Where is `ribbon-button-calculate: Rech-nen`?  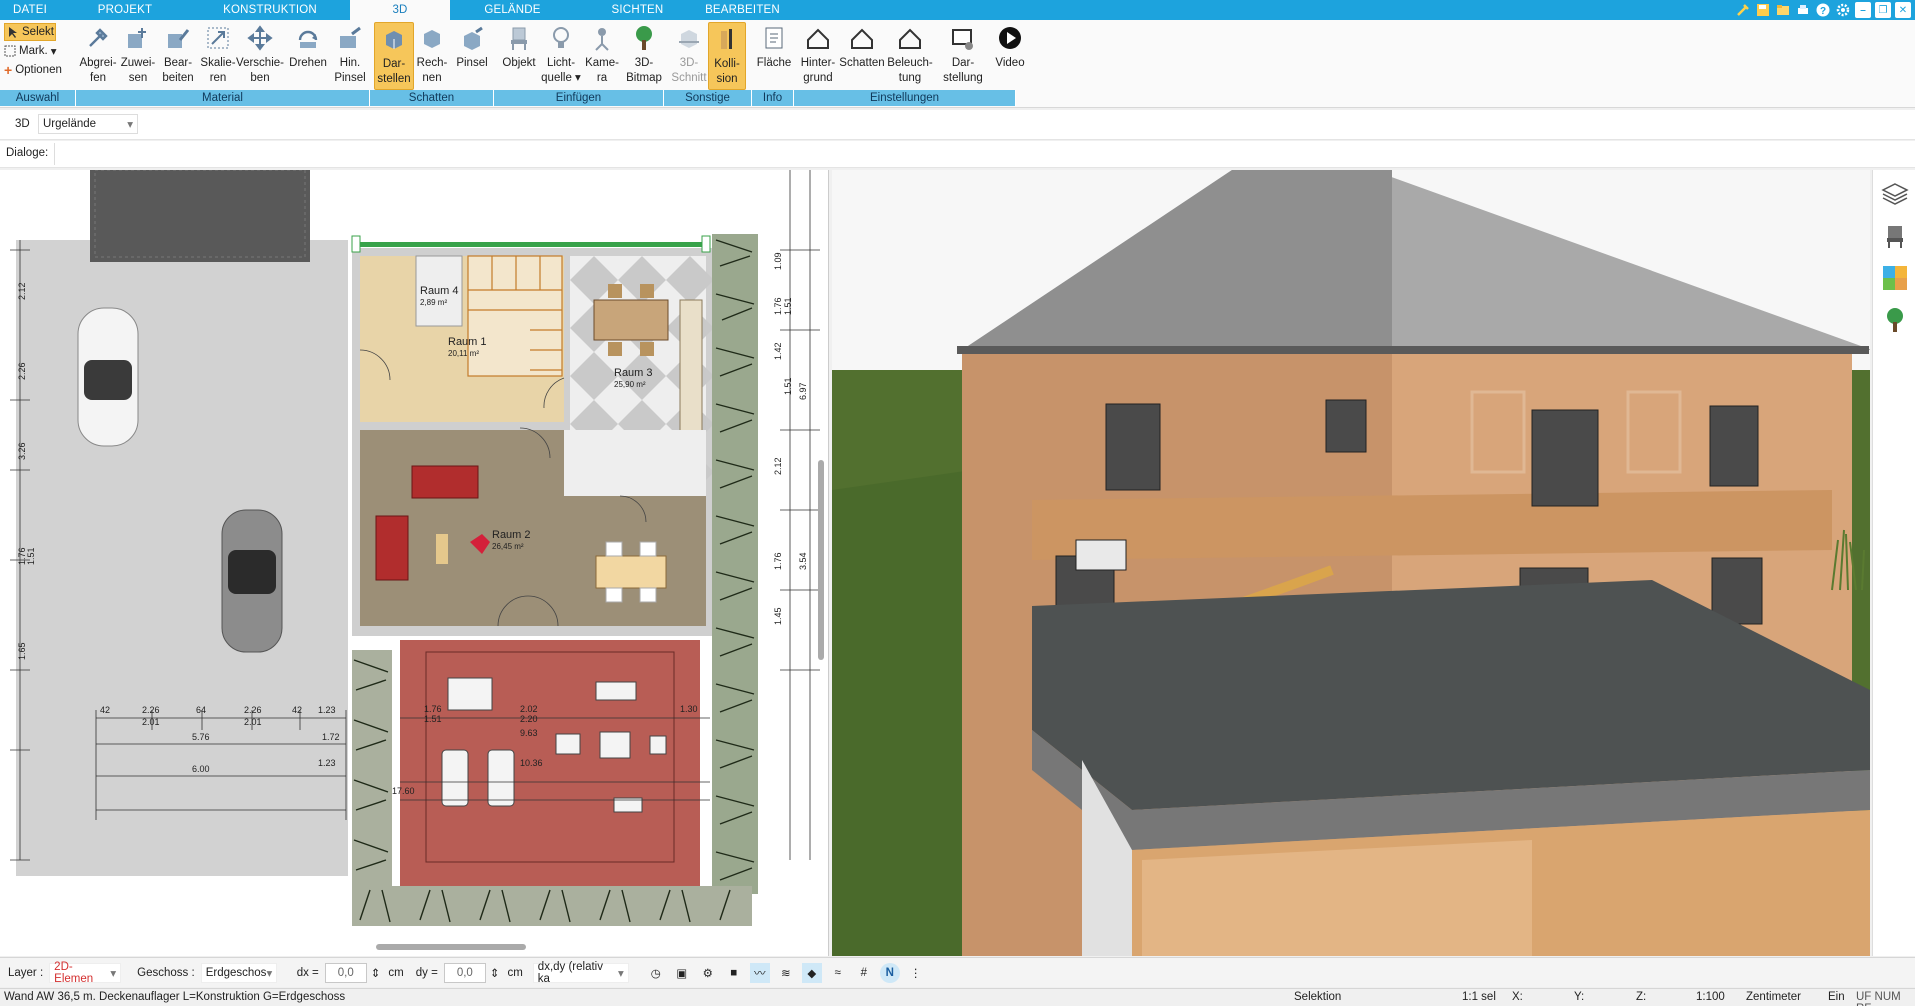
ribbon-button-calculate: Rech-nen is located at coordinates (432, 56).